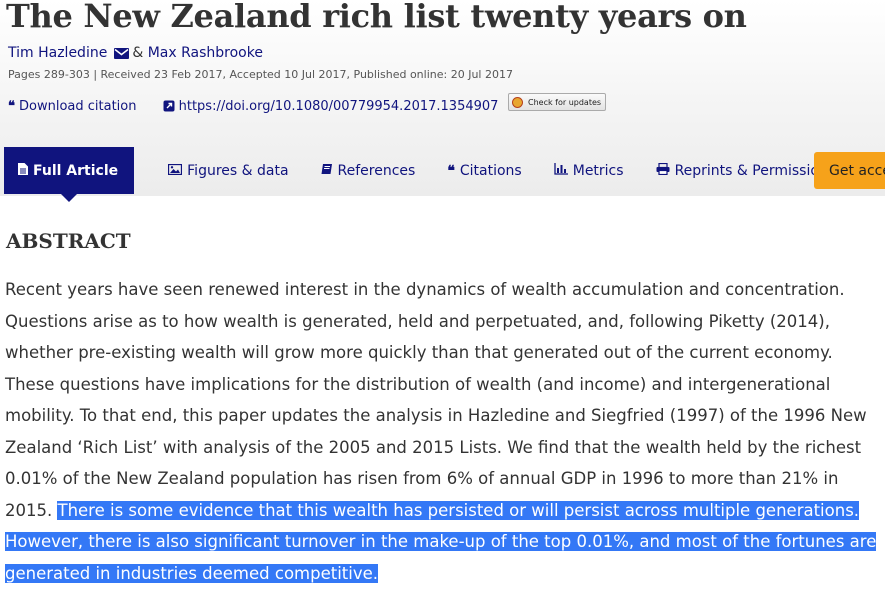 The height and width of the screenshot is (592, 885). What do you see at coordinates (849, 170) in the screenshot?
I see `get-access-button: Get access` at bounding box center [849, 170].